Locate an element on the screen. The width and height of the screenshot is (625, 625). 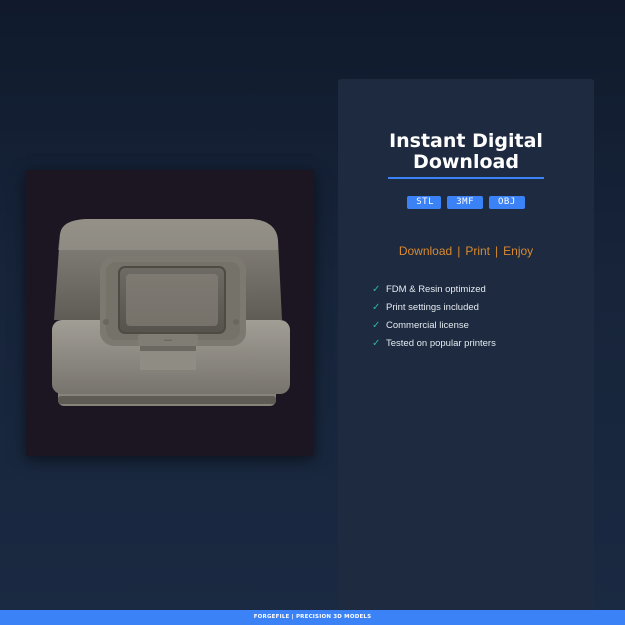
footer-bar: FORGEFILE | PRECISION 3D MODELS is located at coordinates (312, 617).